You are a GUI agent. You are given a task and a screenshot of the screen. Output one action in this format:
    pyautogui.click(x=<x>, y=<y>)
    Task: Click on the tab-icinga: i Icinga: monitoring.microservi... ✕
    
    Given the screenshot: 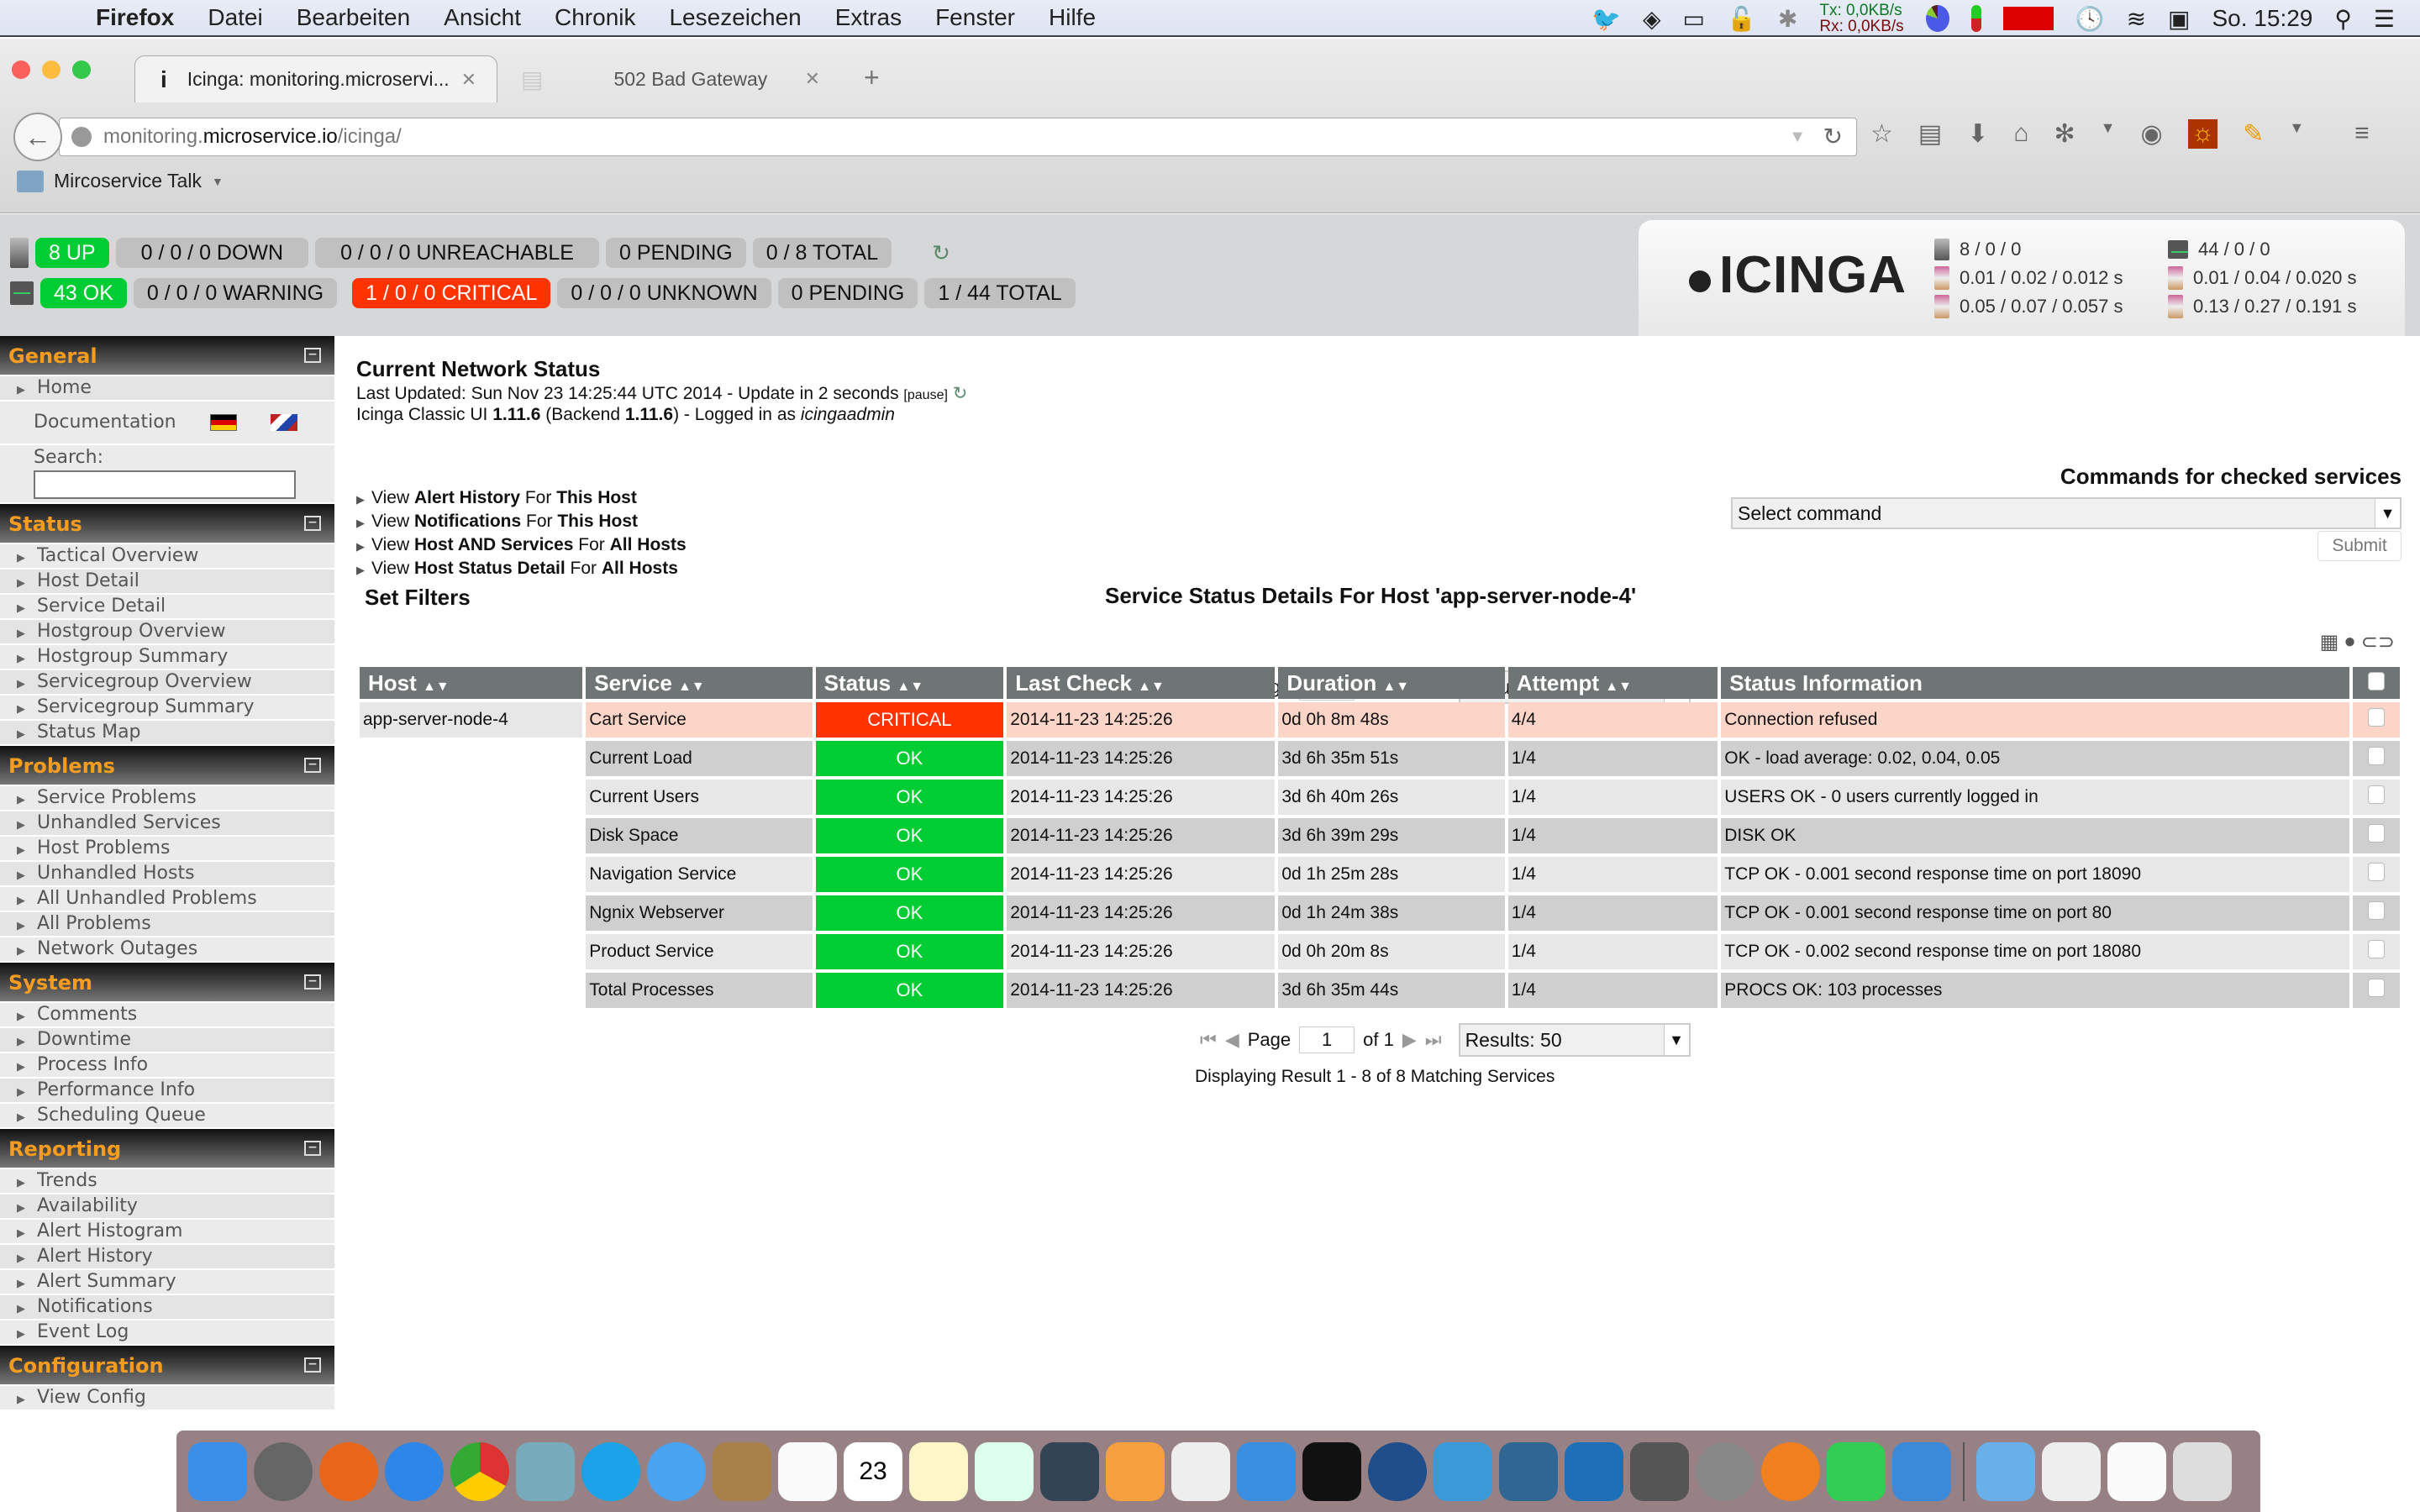 What is the action you would take?
    pyautogui.click(x=315, y=78)
    